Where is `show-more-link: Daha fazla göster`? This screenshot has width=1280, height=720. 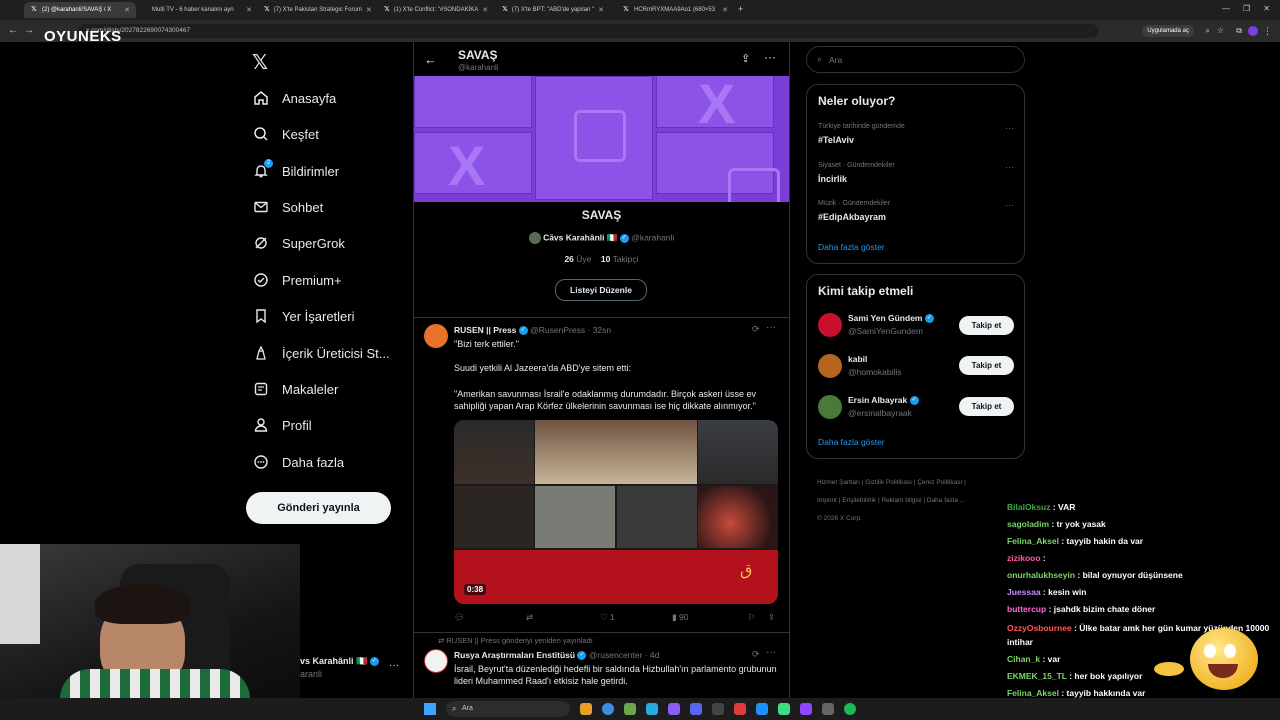
show-more-link: Daha fazla göster is located at coordinates (851, 247).